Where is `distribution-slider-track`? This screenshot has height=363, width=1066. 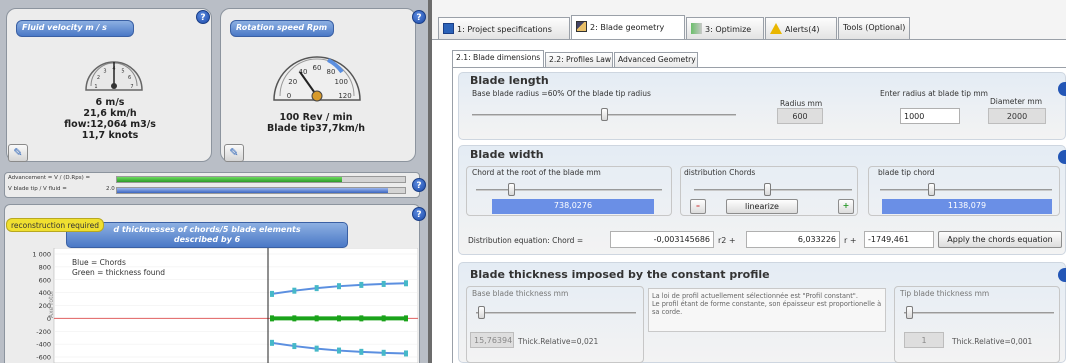 distribution-slider-track is located at coordinates (773, 190).